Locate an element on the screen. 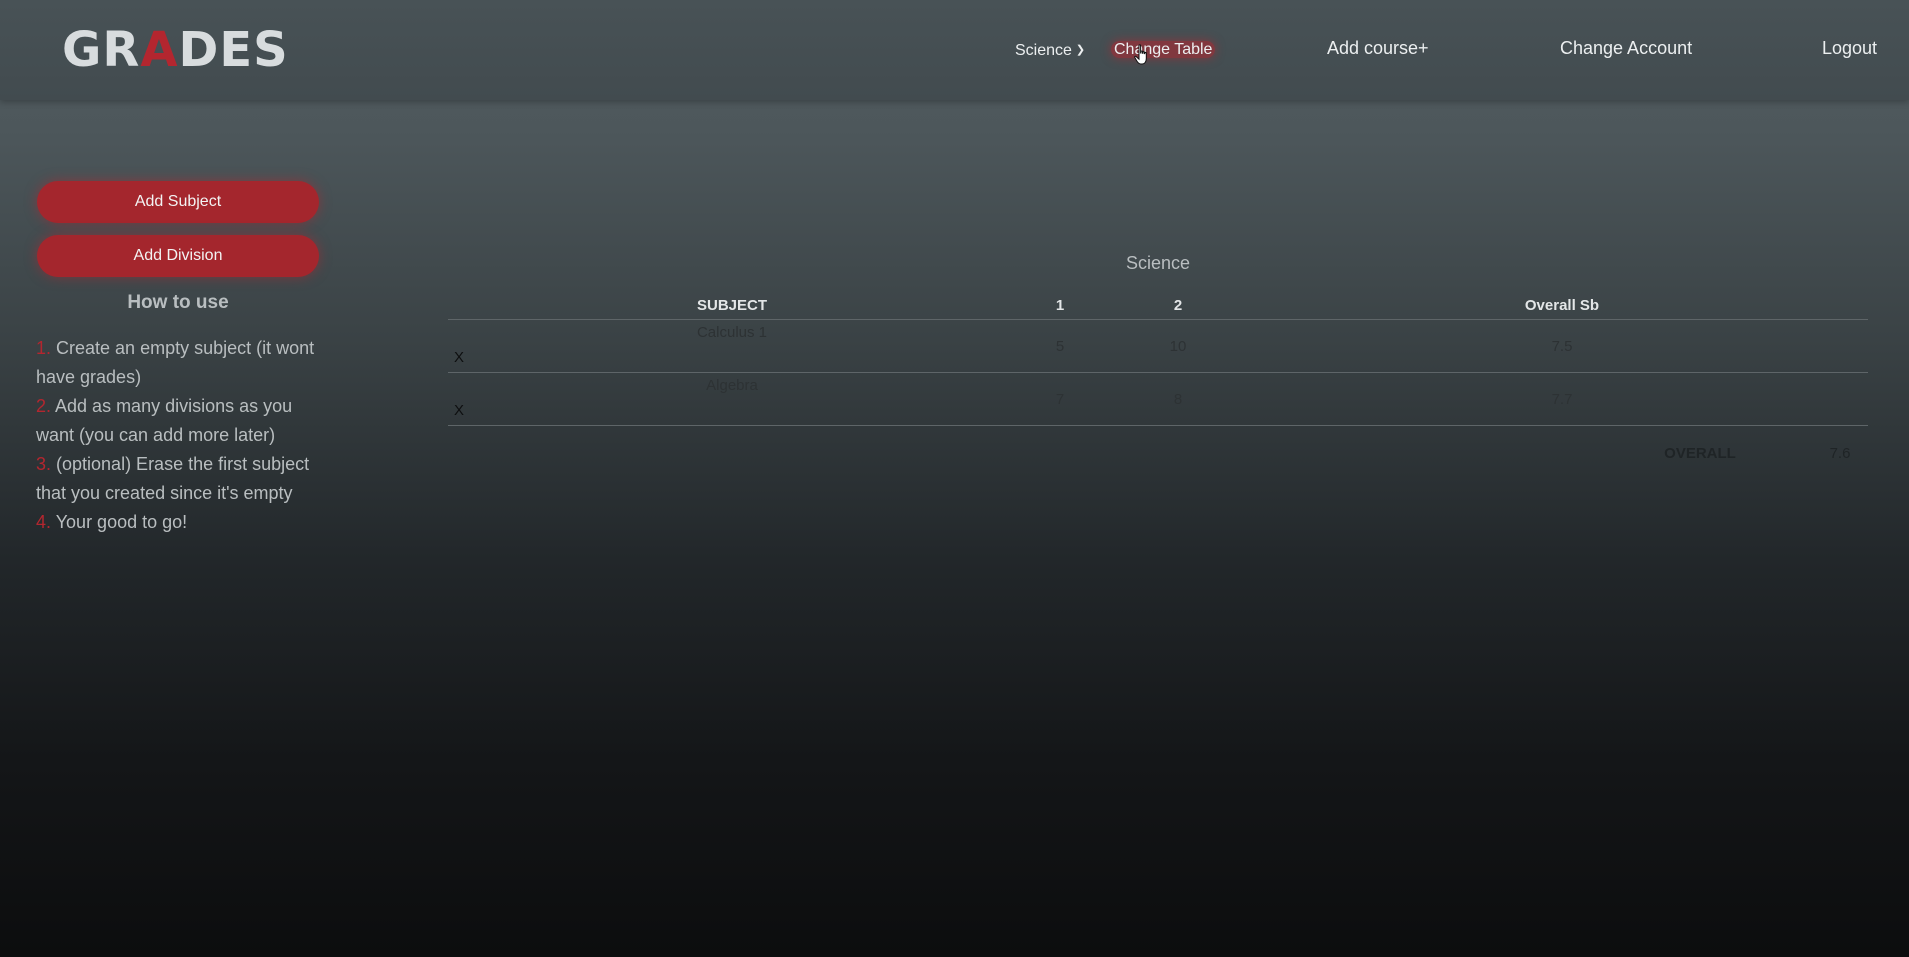 The image size is (1909, 957). add-course-link: Add course+ is located at coordinates (1378, 48).